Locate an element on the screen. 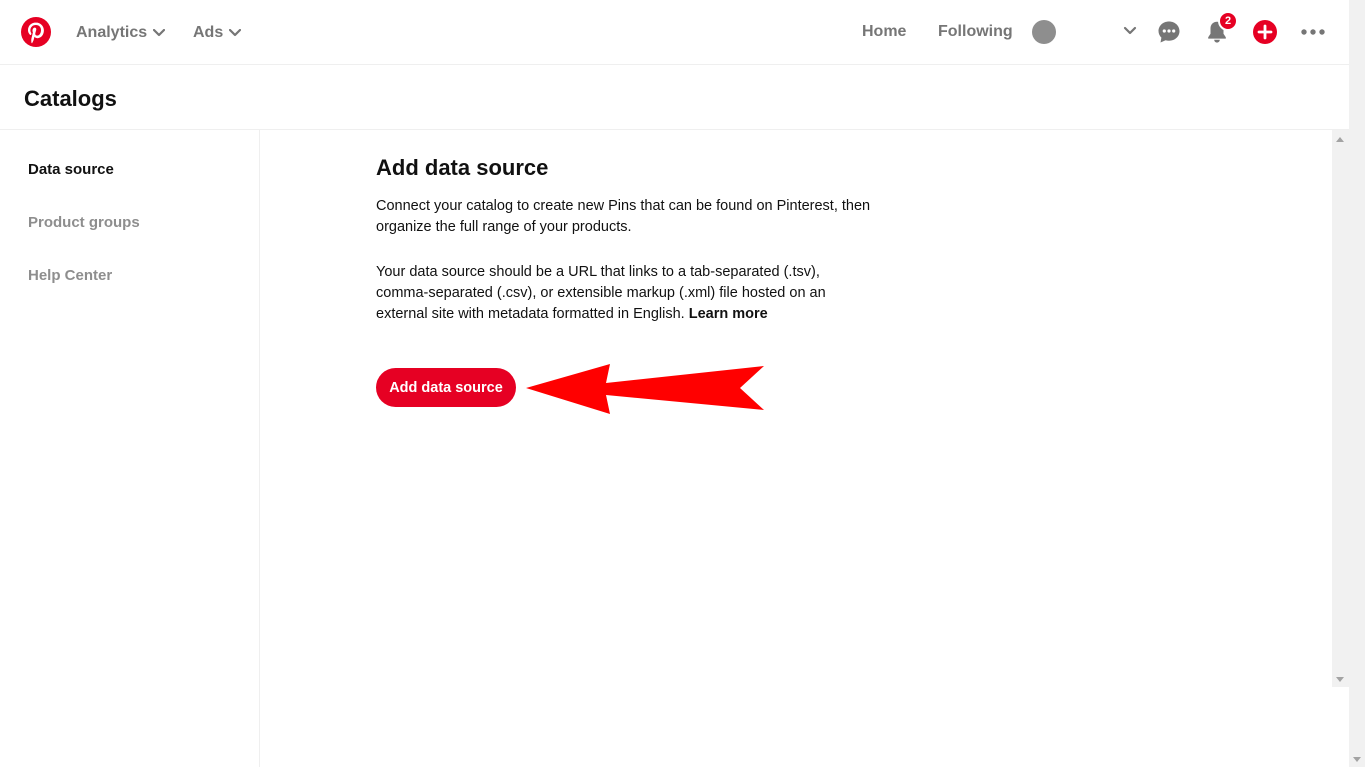  ads-menu: Ads is located at coordinates (217, 33).